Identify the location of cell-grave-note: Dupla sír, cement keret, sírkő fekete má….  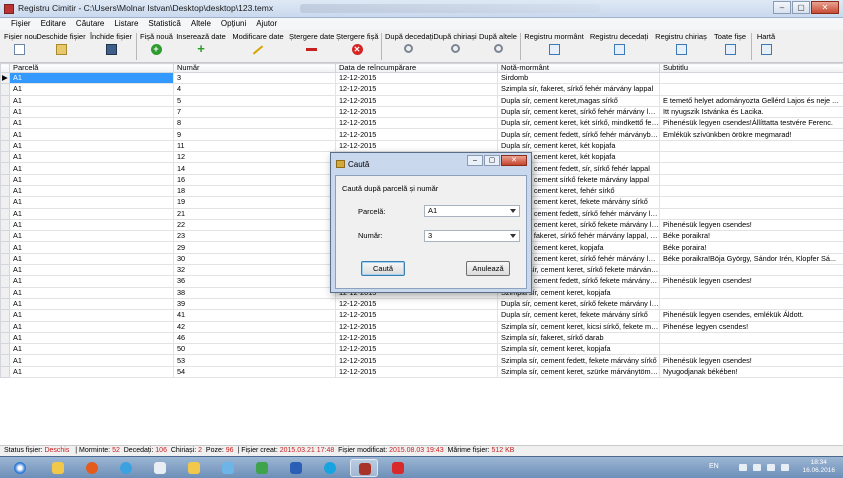
(578, 304).